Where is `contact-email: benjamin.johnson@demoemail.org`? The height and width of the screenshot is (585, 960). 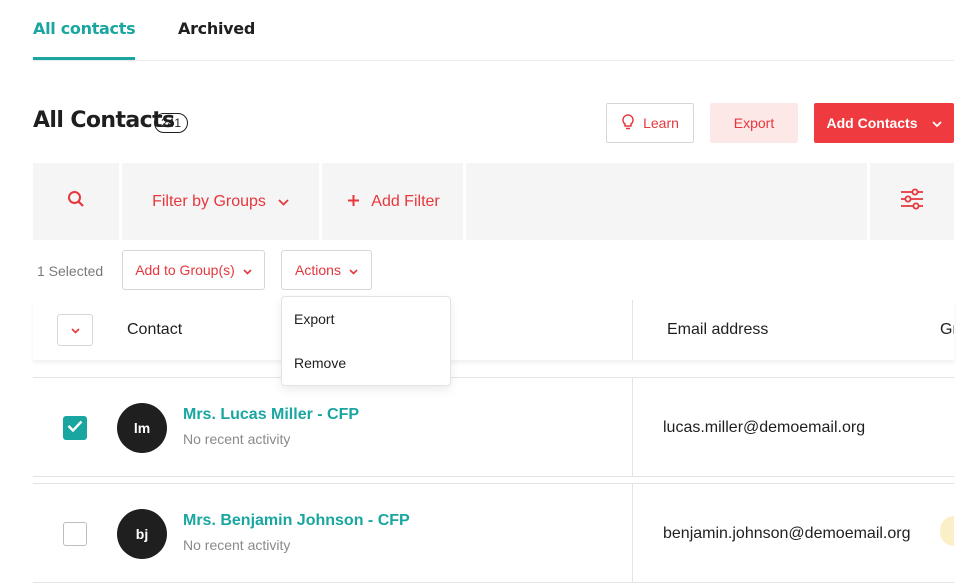
contact-email: benjamin.johnson@demoemail.org is located at coordinates (787, 533).